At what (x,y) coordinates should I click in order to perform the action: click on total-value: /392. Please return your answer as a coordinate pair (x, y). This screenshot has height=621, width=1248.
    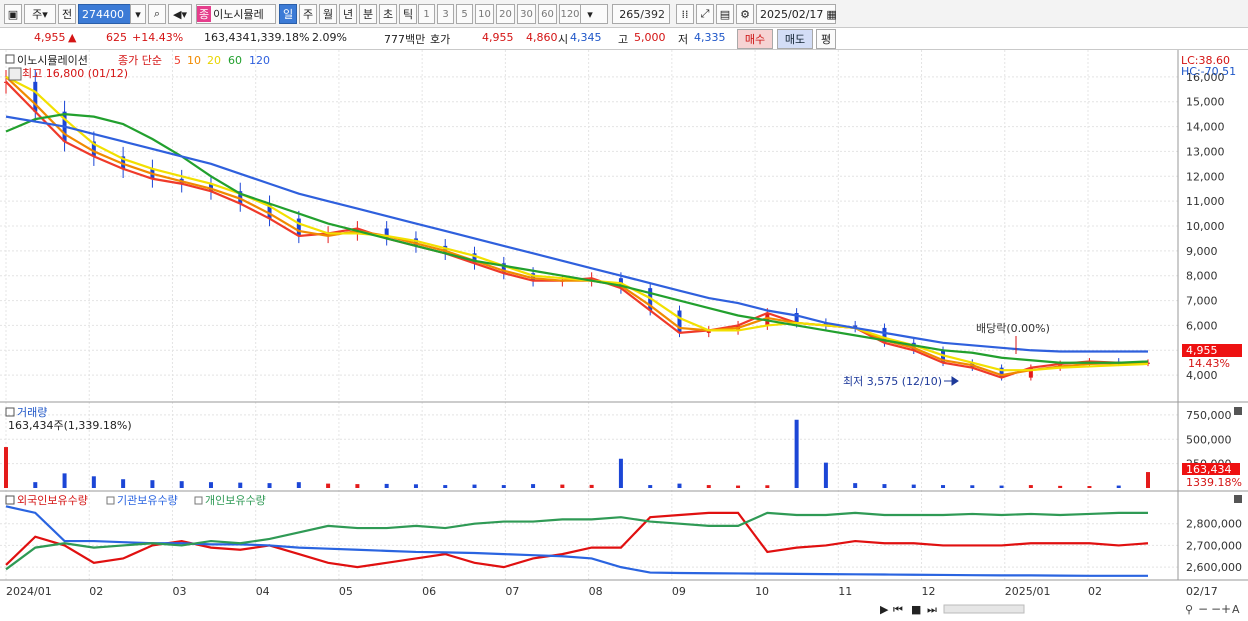
    Looking at the image, I should click on (652, 14).